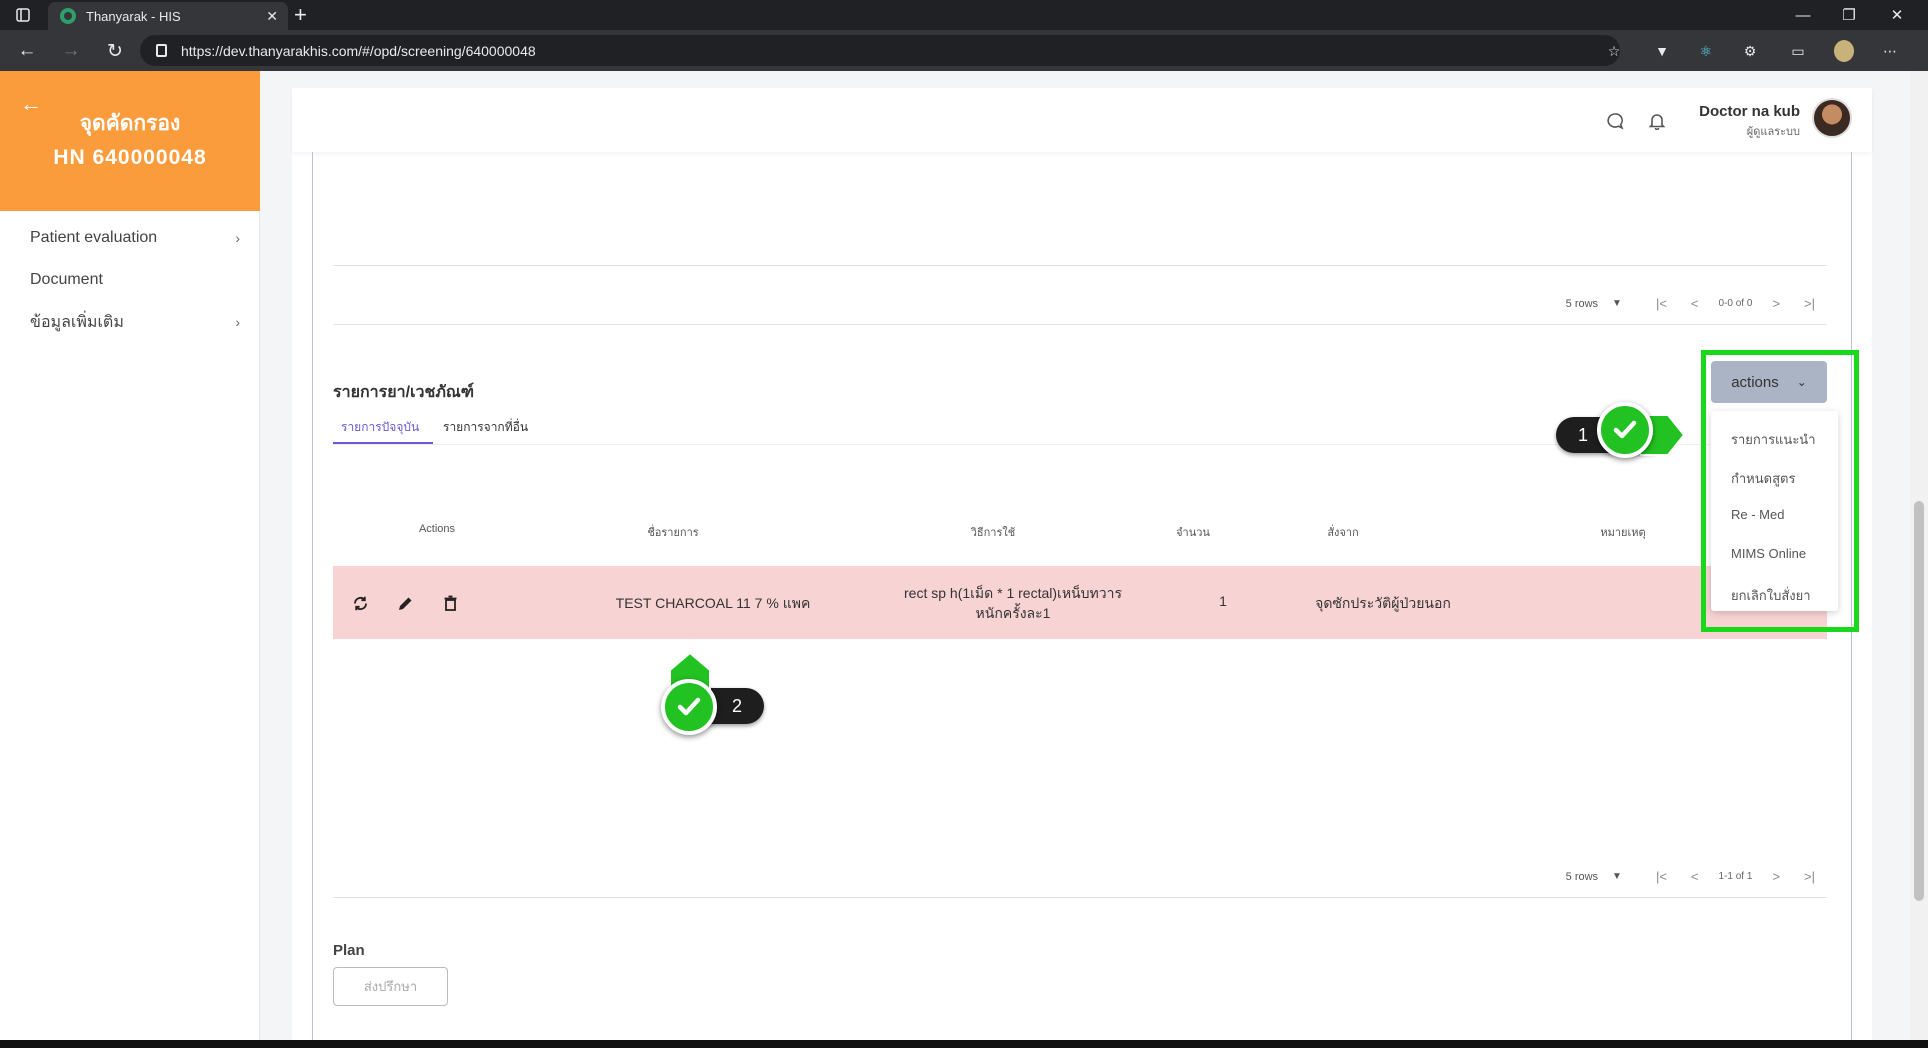 This screenshot has width=1928, height=1048. What do you see at coordinates (1832, 118) in the screenshot?
I see `avatar` at bounding box center [1832, 118].